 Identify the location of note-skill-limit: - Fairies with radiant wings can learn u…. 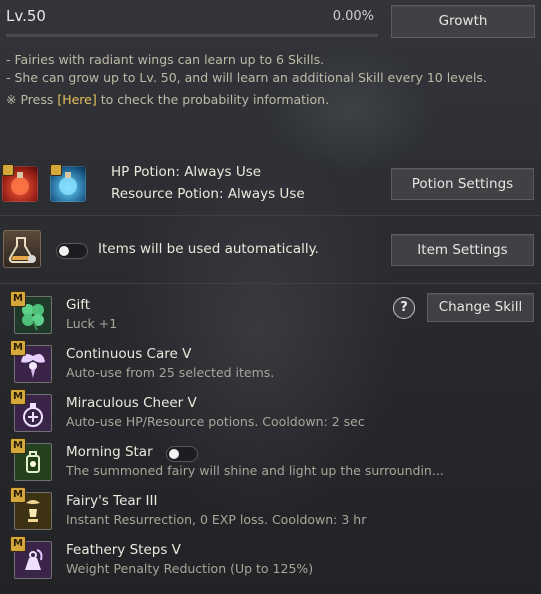
(165, 59).